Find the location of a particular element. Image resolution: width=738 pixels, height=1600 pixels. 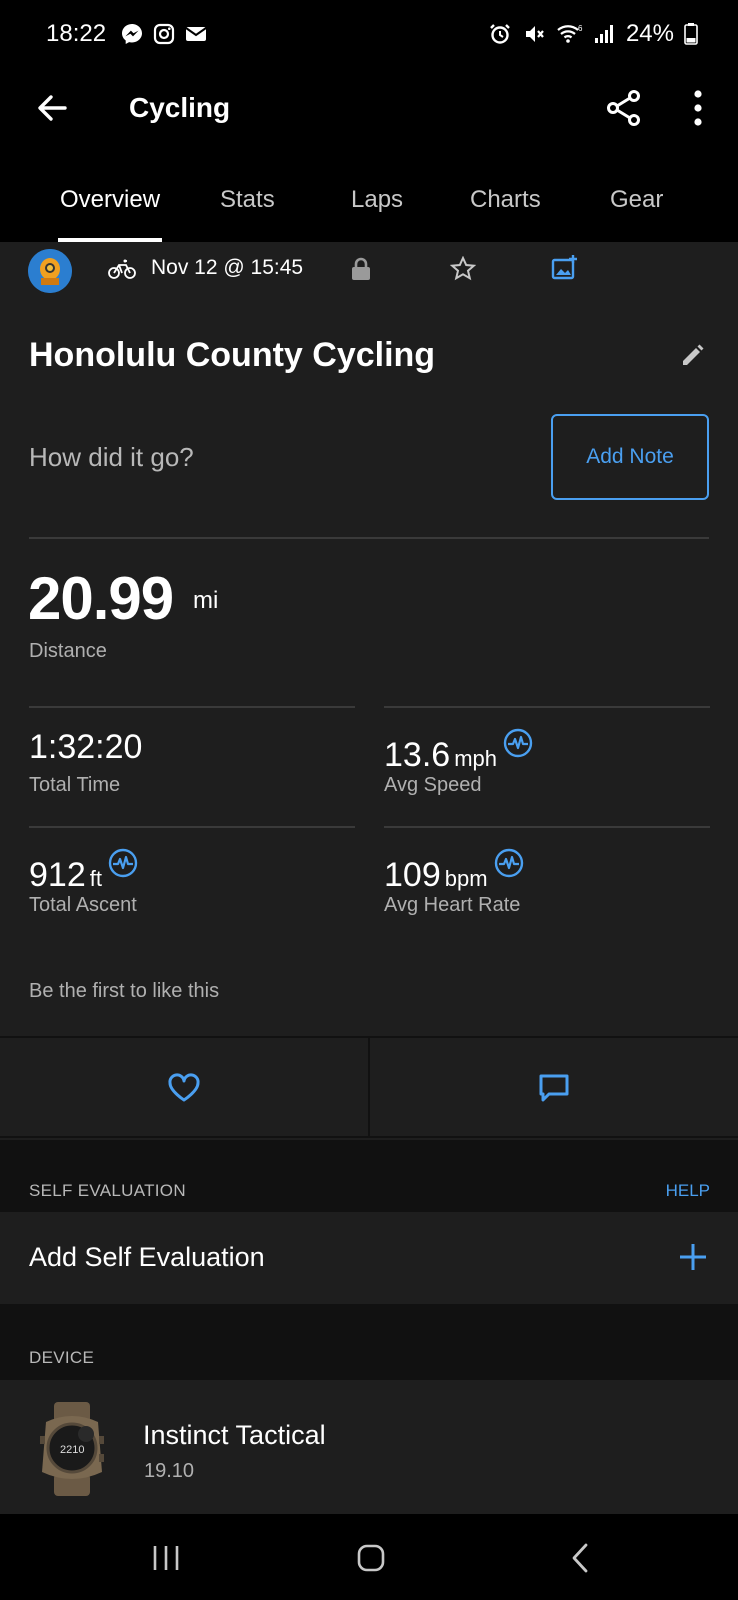

device-section: DEVICE is located at coordinates (369, 1342).